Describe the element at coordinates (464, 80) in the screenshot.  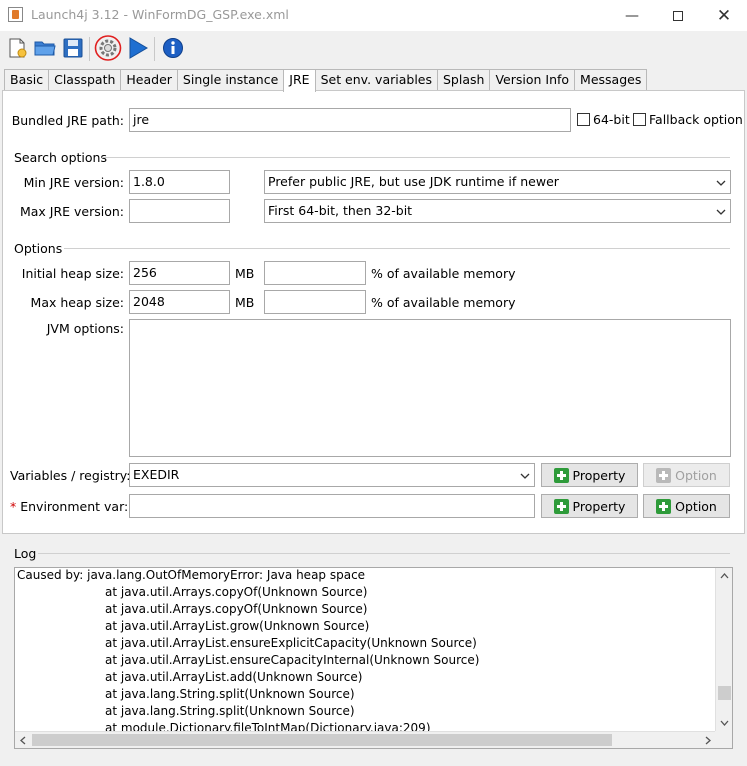
I see `tab-splash: Splash` at that location.